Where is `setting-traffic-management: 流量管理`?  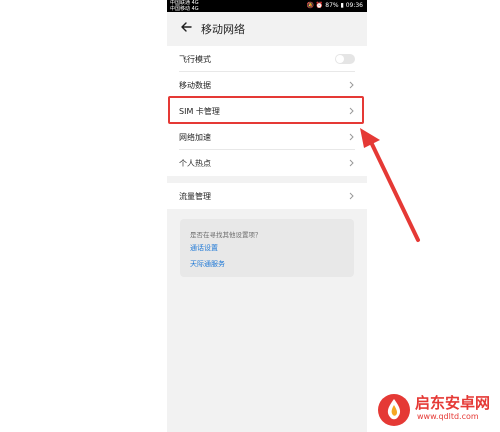 setting-traffic-management: 流量管理 is located at coordinates (267, 196).